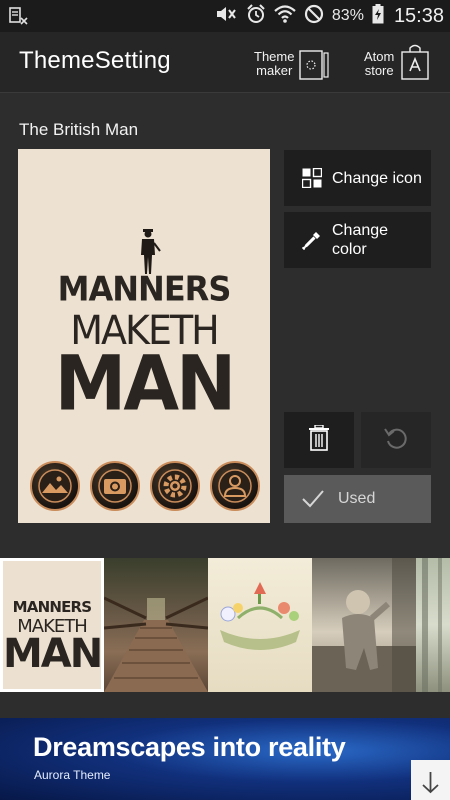 This screenshot has height=800, width=450. I want to click on do-not-disturb-icon, so click(314, 16).